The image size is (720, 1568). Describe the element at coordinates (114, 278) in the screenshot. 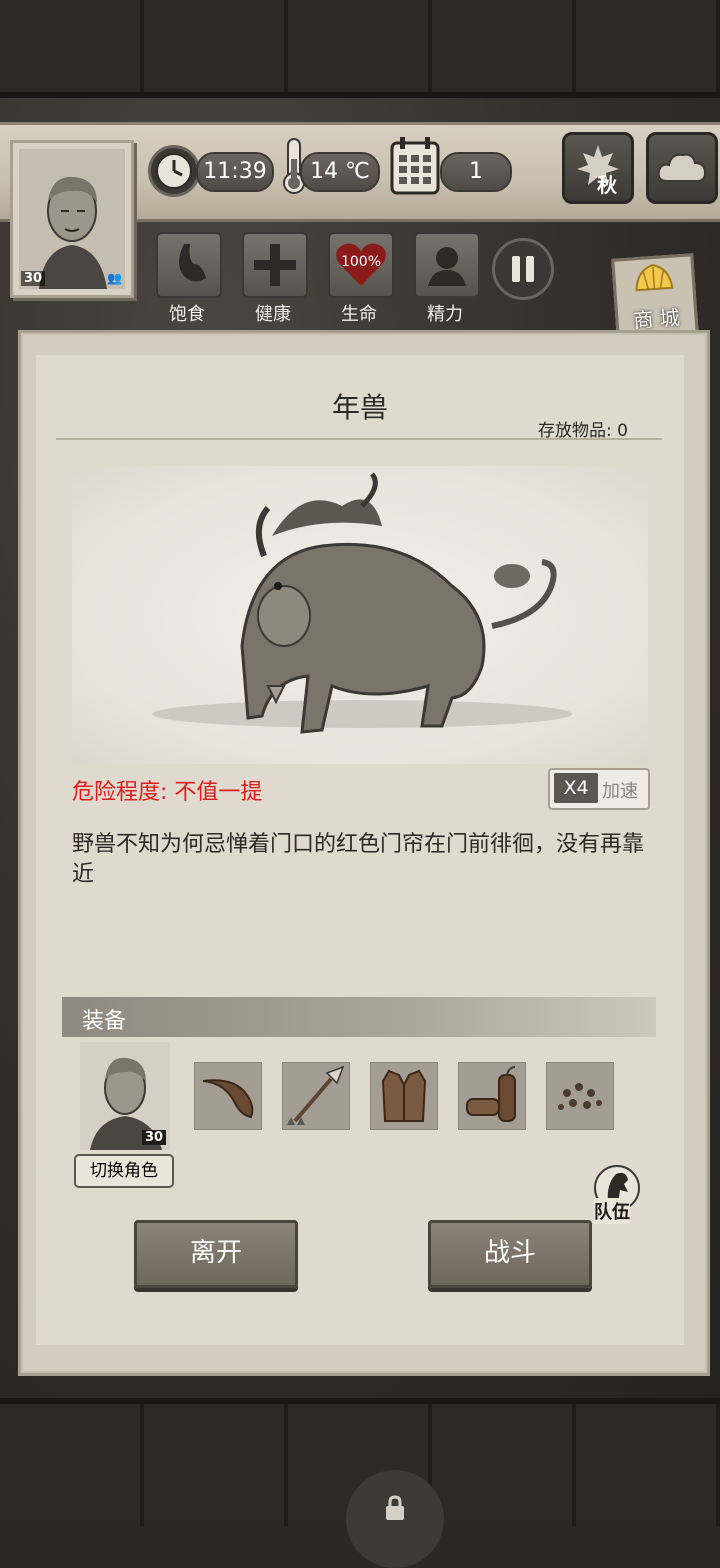

I see `team-member-icon: 👥` at that location.